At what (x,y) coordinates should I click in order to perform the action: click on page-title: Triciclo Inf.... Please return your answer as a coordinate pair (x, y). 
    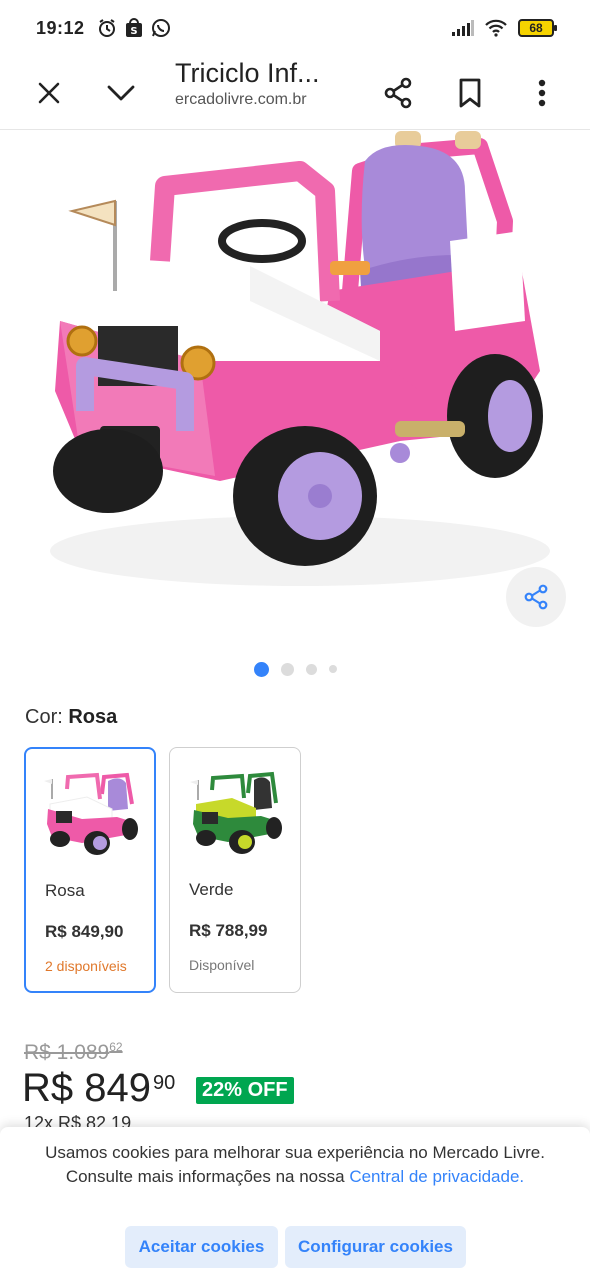
    Looking at the image, I should click on (247, 73).